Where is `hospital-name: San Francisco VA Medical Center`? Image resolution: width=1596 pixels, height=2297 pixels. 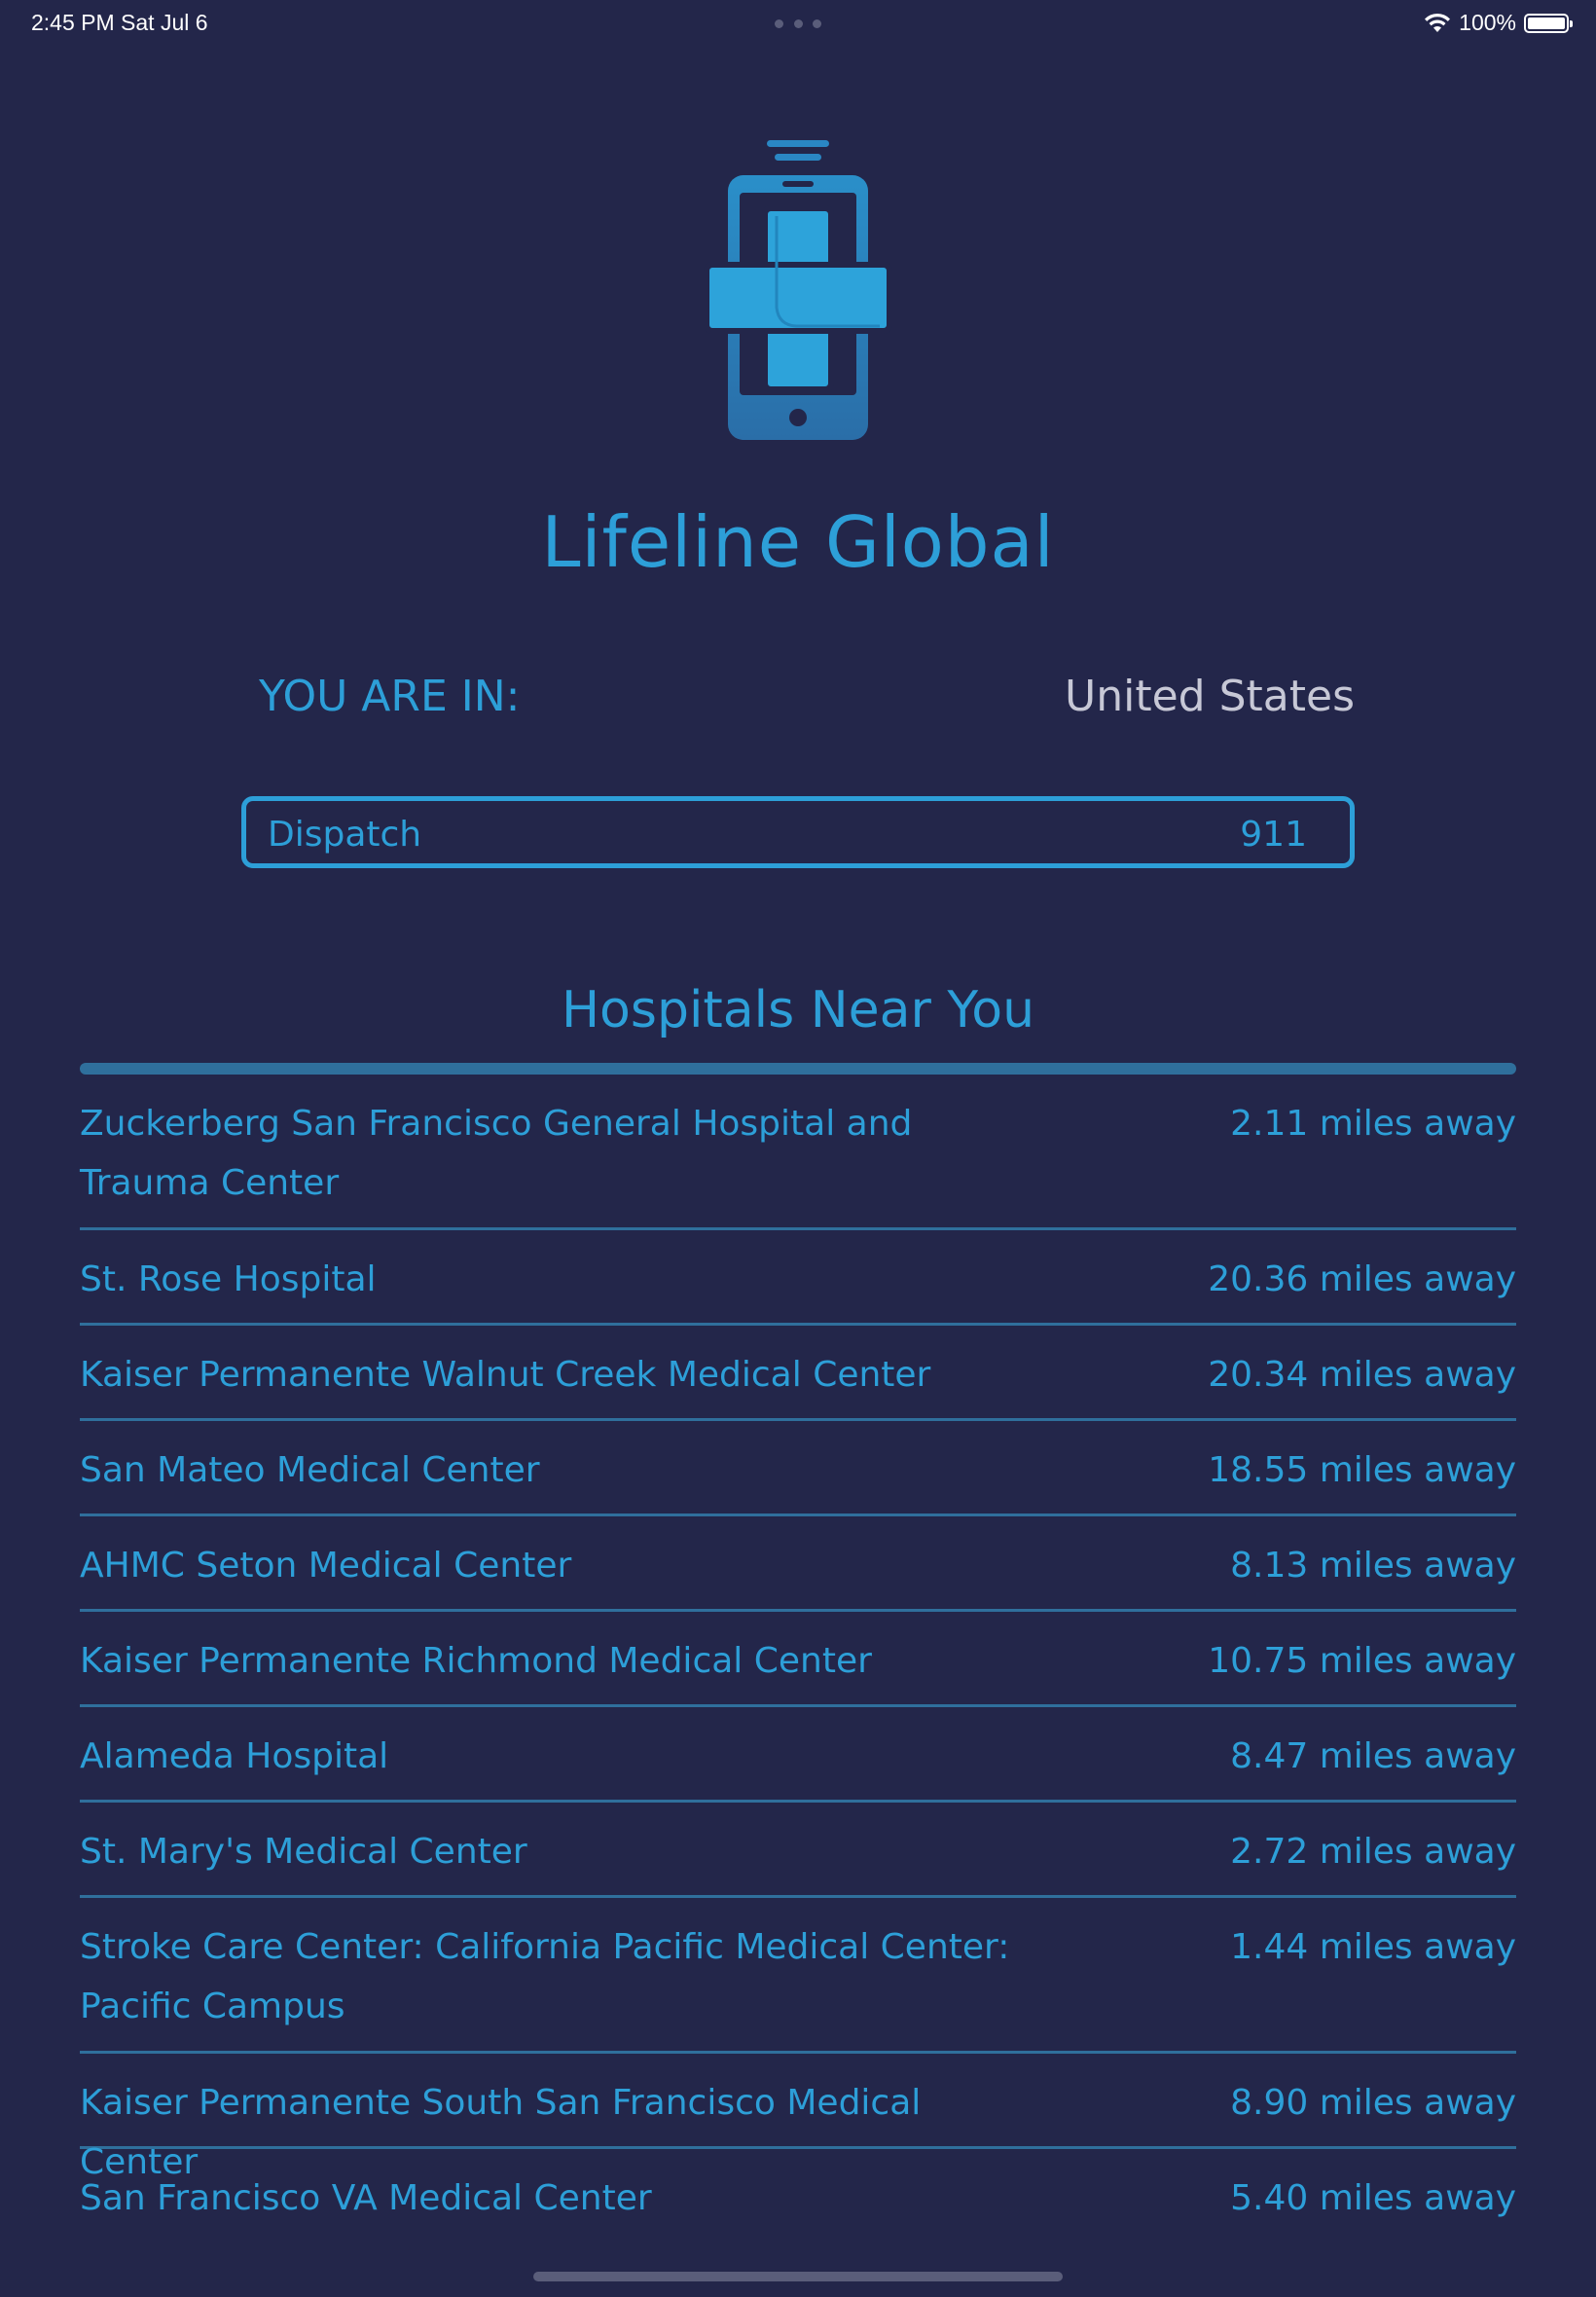
hospital-name: San Francisco VA Medical Center is located at coordinates (366, 2198).